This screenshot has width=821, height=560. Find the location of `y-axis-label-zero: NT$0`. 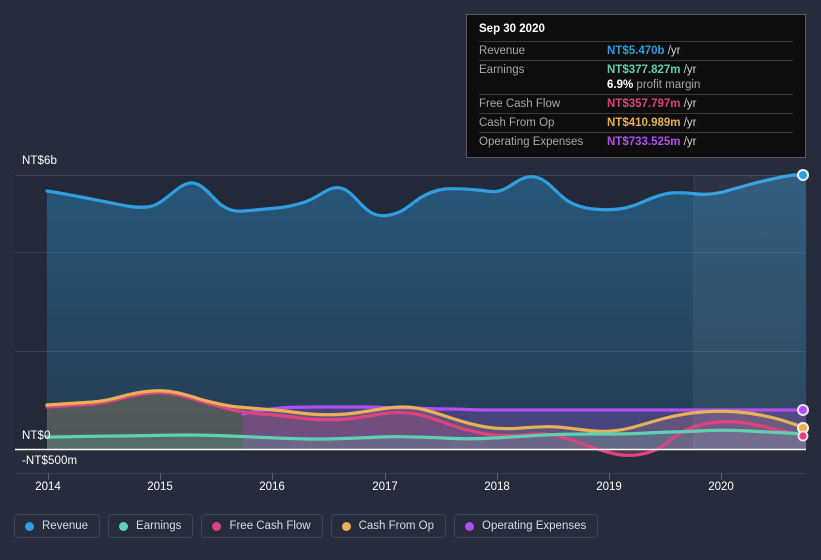

y-axis-label-zero: NT$0 is located at coordinates (36, 436).